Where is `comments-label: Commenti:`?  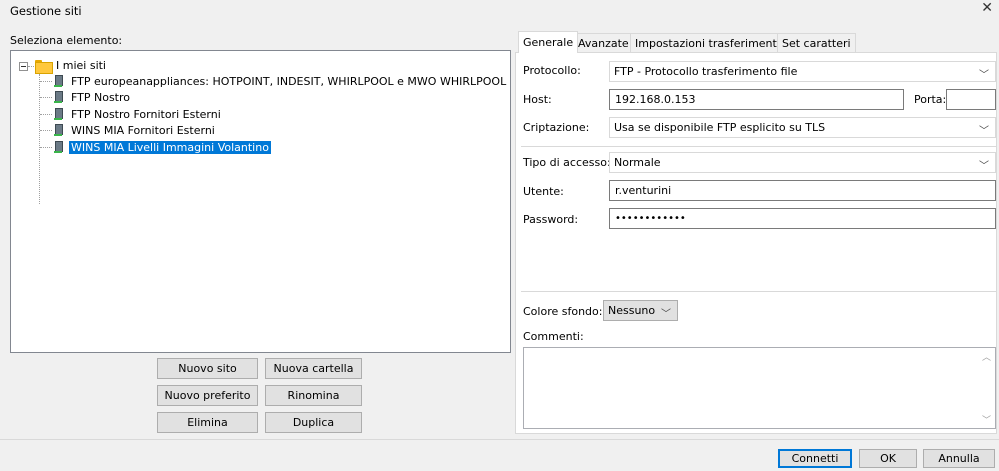 comments-label: Commenti: is located at coordinates (553, 336).